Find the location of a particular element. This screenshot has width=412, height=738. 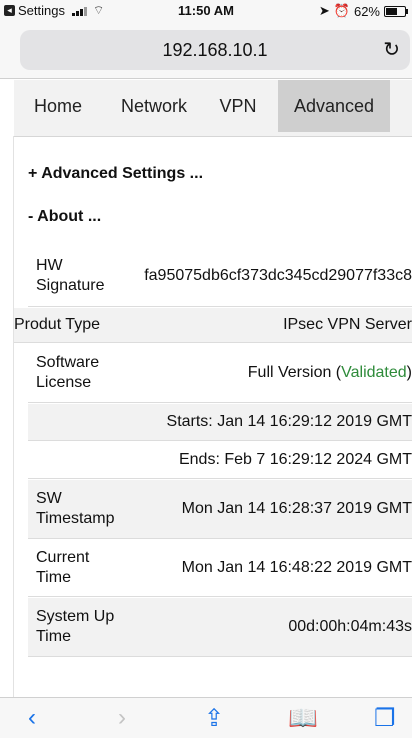

license-prefix: Full Version ( is located at coordinates (294, 372).